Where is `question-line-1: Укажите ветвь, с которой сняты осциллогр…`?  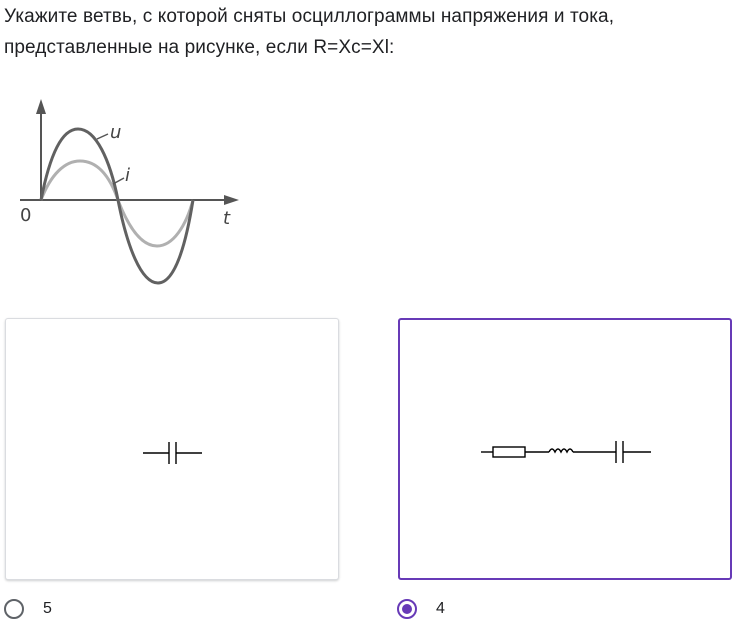 question-line-1: Укажите ветвь, с которой сняты осциллогр… is located at coordinates (309, 16).